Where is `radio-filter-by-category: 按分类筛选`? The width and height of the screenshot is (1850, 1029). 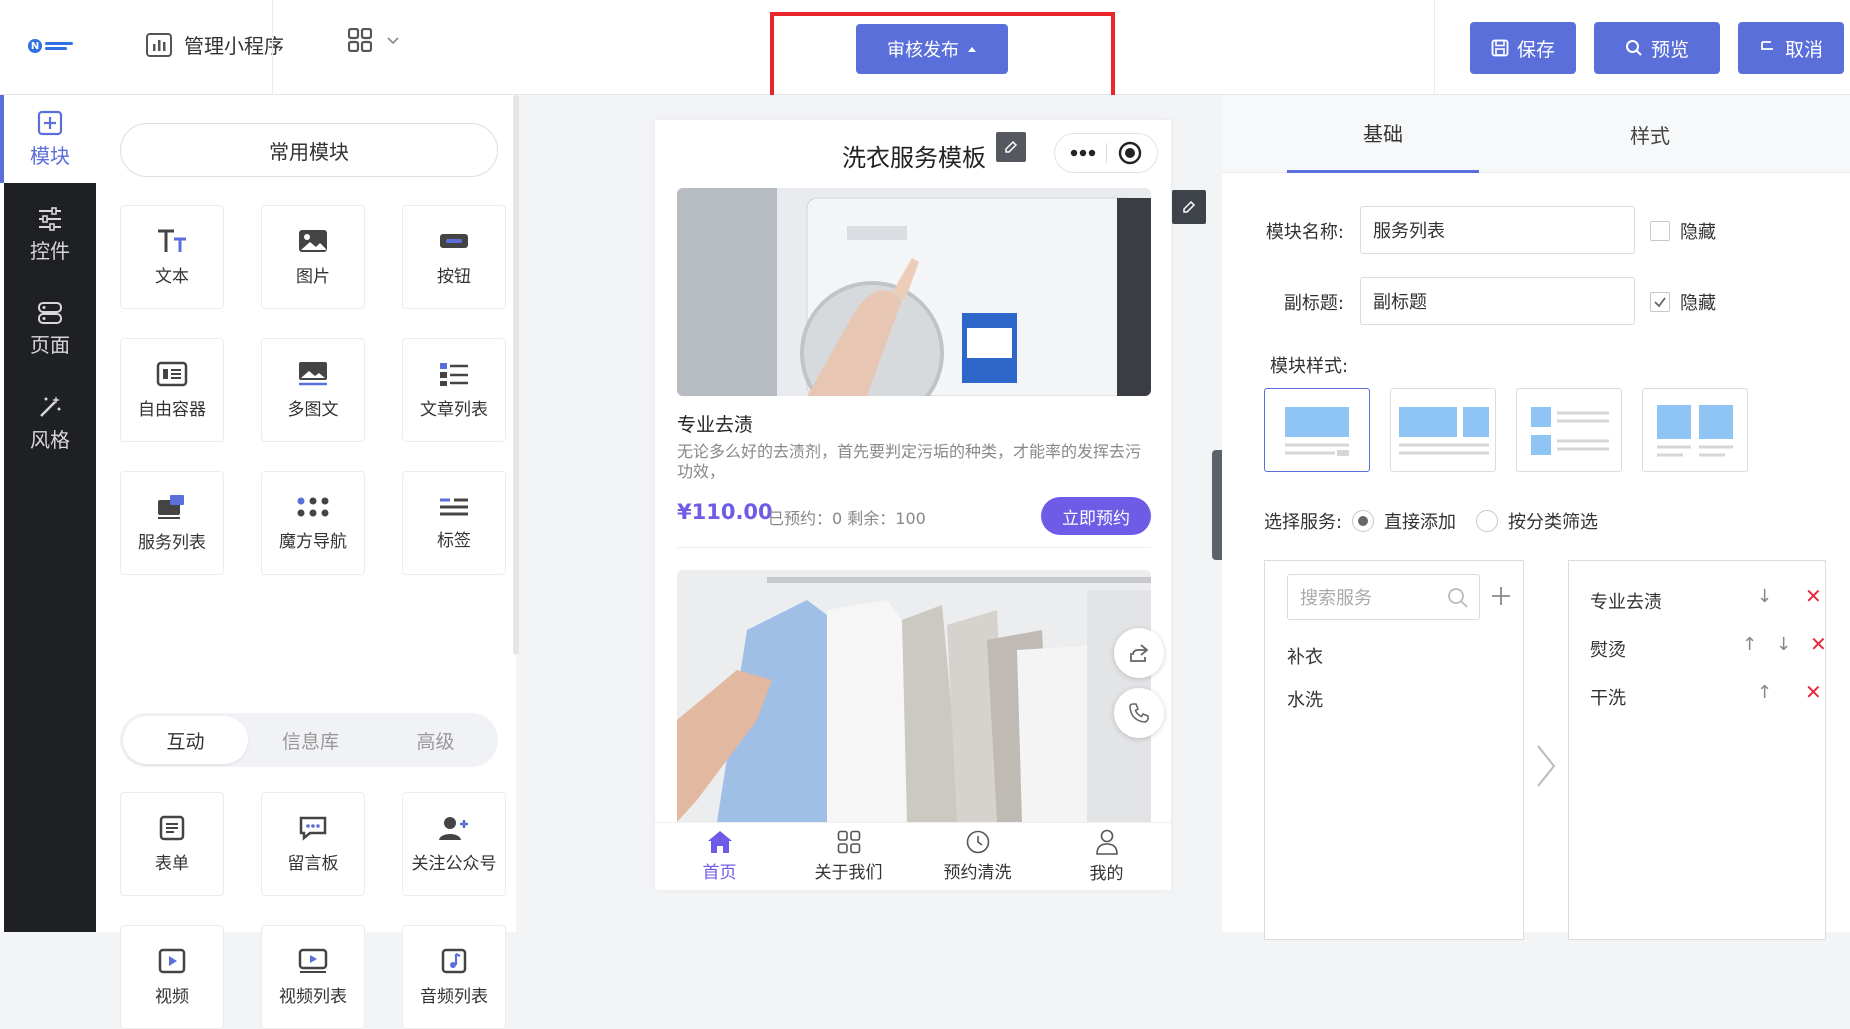
radio-filter-by-category: 按分类筛选 is located at coordinates (1537, 521).